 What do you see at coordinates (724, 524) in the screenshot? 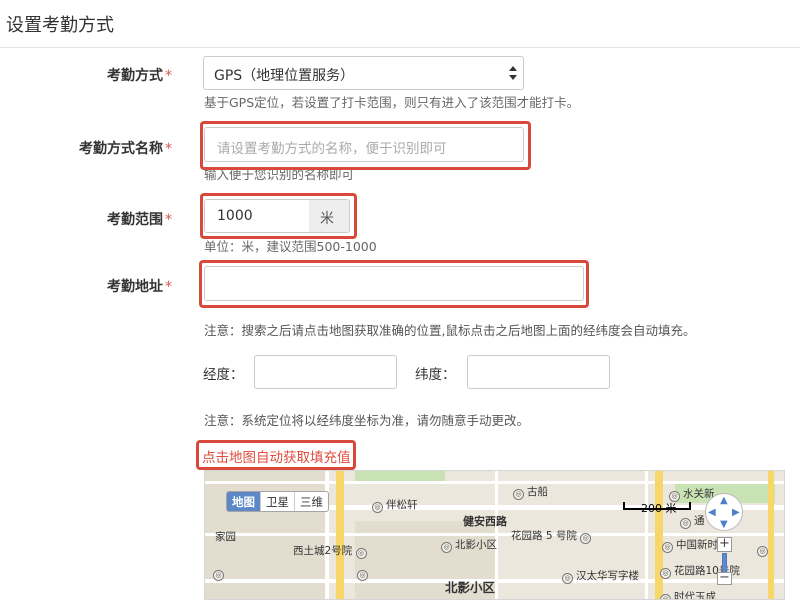
I see `pan-down-icon: ▼` at bounding box center [724, 524].